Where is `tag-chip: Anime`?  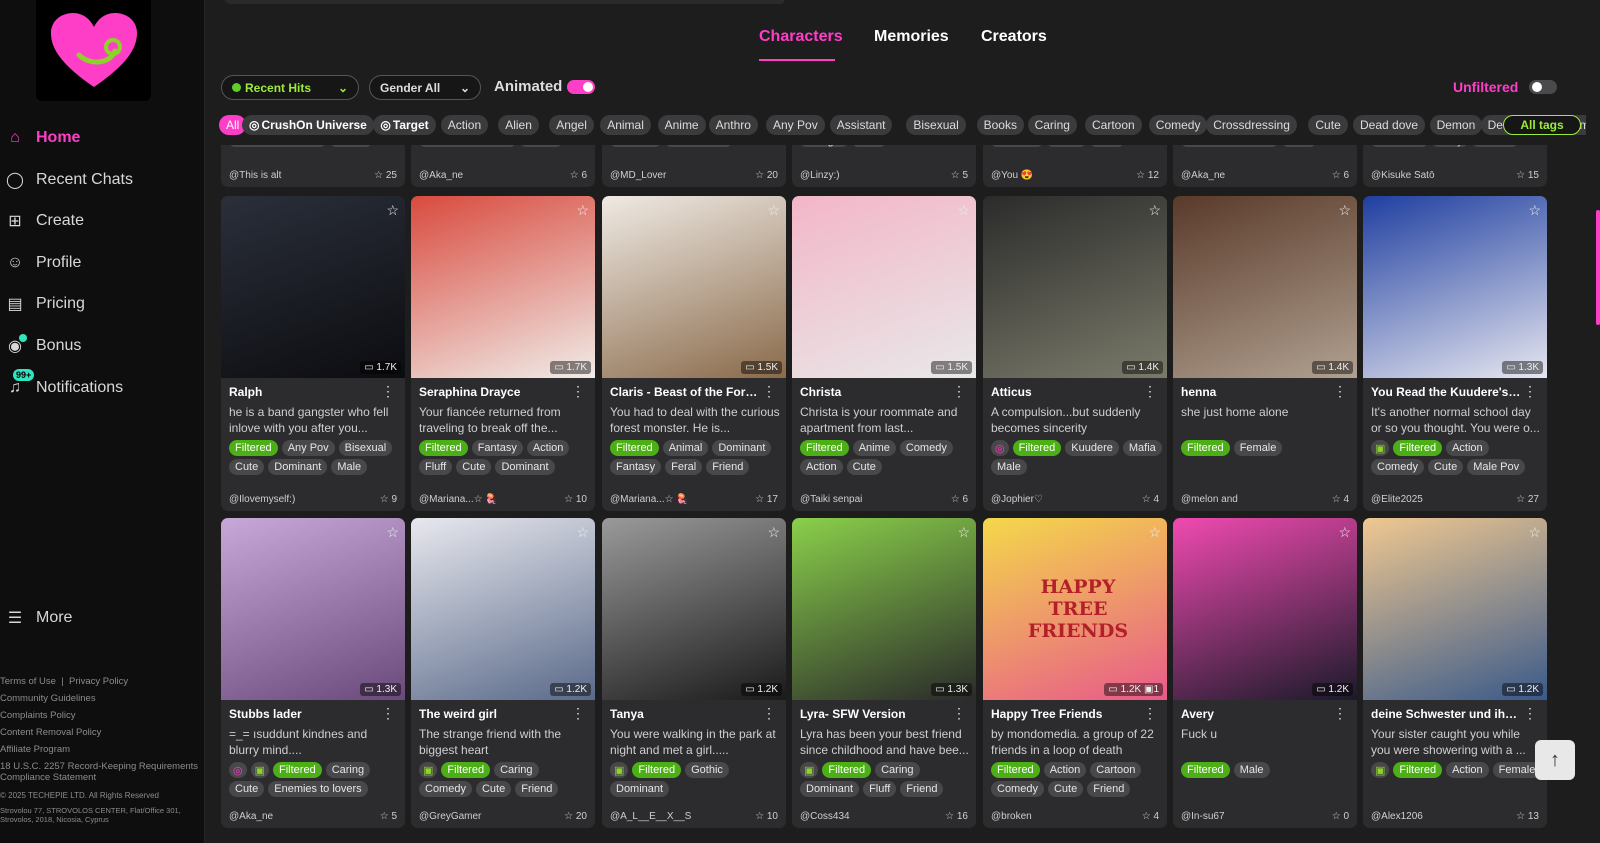
tag-chip: Anime is located at coordinates (874, 448).